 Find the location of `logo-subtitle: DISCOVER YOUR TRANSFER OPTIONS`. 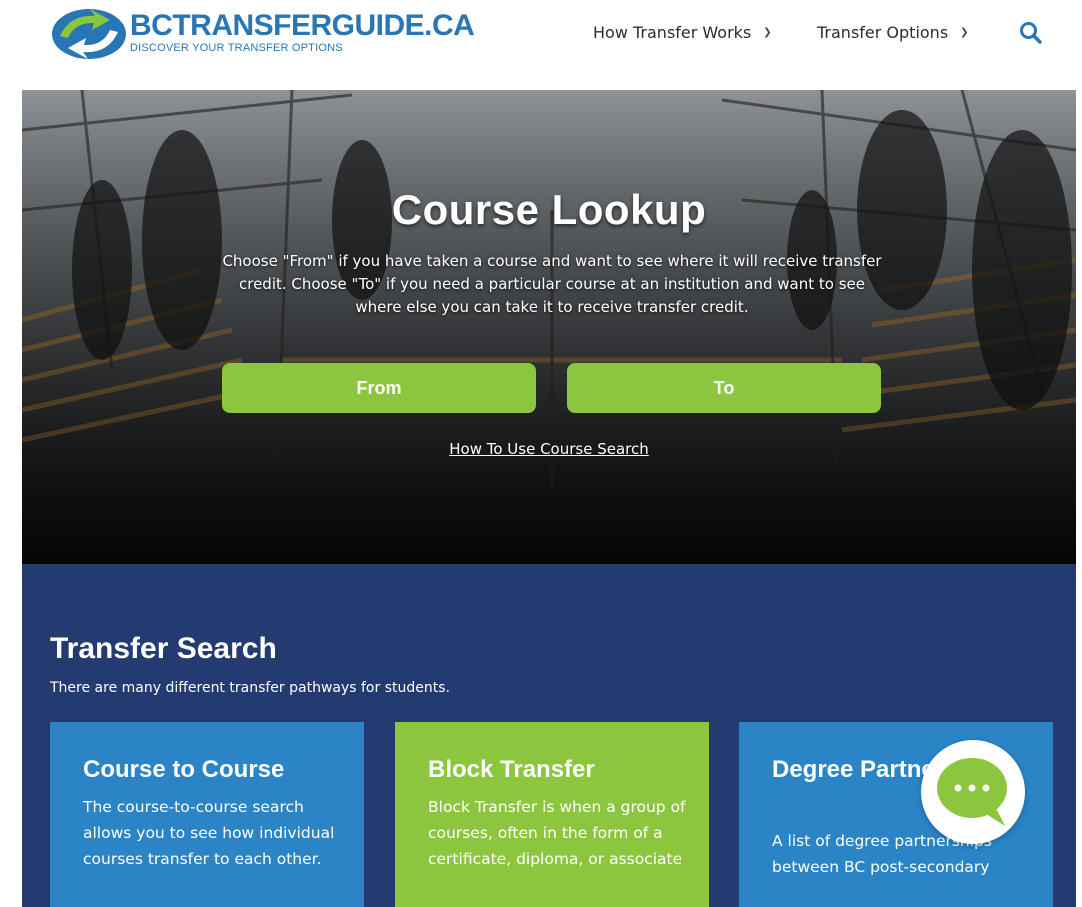

logo-subtitle: DISCOVER YOUR TRANSFER OPTIONS is located at coordinates (236, 48).